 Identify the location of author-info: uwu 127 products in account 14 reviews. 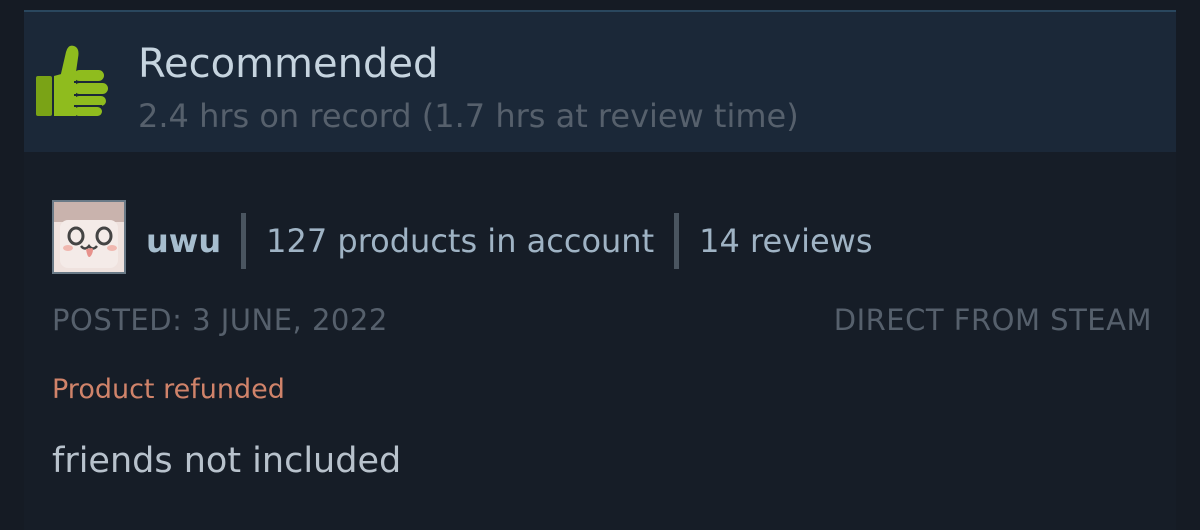
(509, 241).